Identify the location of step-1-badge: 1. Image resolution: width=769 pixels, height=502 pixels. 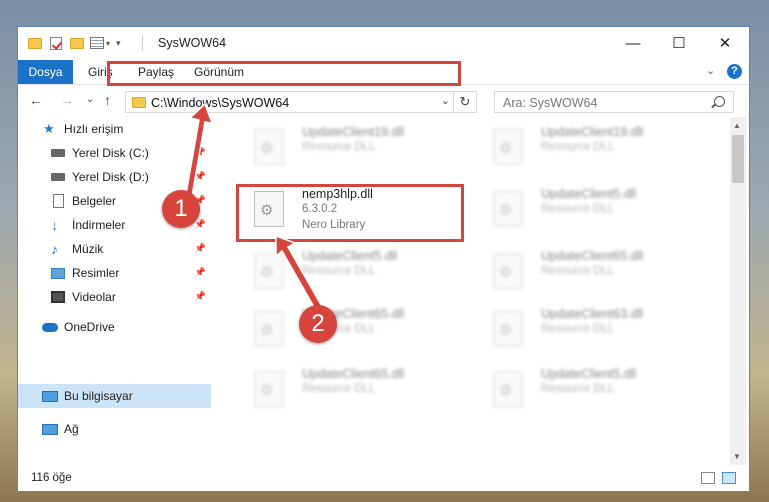
(181, 209).